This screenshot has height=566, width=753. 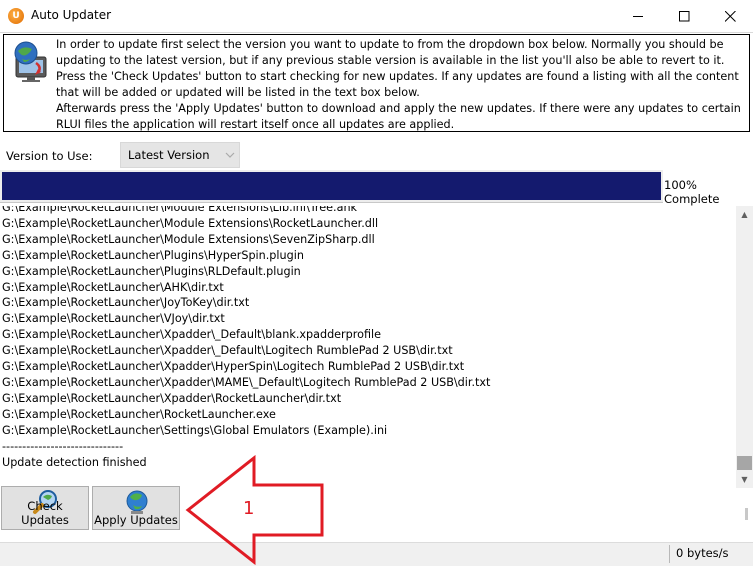 I want to click on updater-app-icon: U, so click(x=16, y=16).